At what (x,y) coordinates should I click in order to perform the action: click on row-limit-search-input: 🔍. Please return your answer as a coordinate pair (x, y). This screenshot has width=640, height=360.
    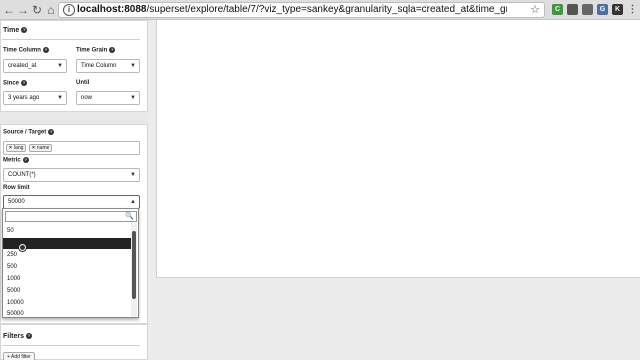
    Looking at the image, I should click on (71, 216).